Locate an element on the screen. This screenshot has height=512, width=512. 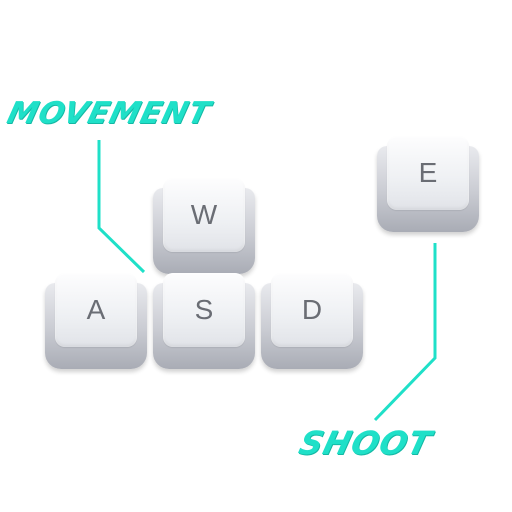
key-a: A is located at coordinates (96, 321).